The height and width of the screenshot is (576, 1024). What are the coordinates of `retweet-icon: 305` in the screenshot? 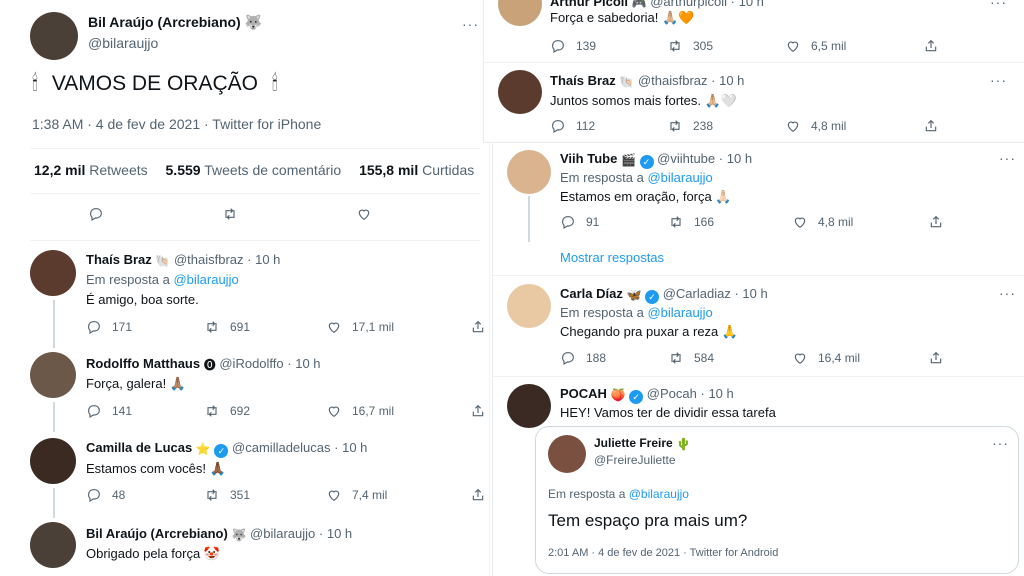 It's located at (726, 46).